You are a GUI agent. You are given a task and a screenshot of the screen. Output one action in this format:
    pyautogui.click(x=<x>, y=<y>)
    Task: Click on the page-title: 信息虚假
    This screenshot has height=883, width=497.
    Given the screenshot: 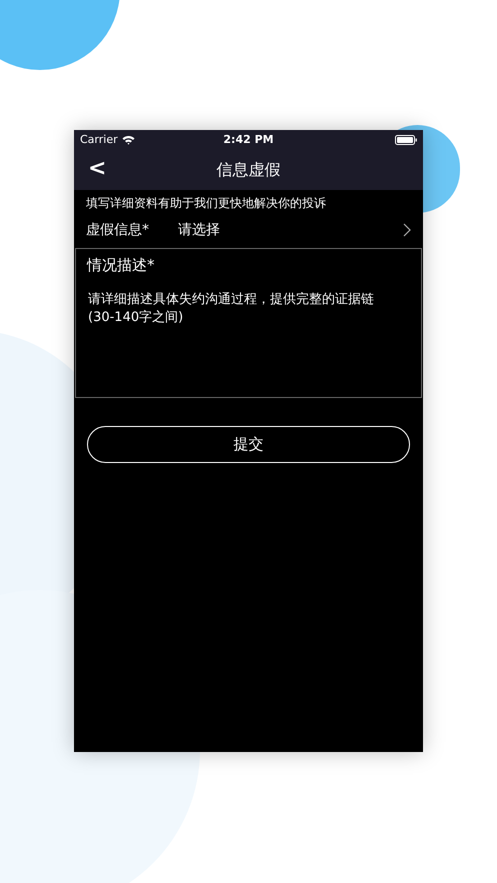 What is the action you would take?
    pyautogui.click(x=248, y=170)
    